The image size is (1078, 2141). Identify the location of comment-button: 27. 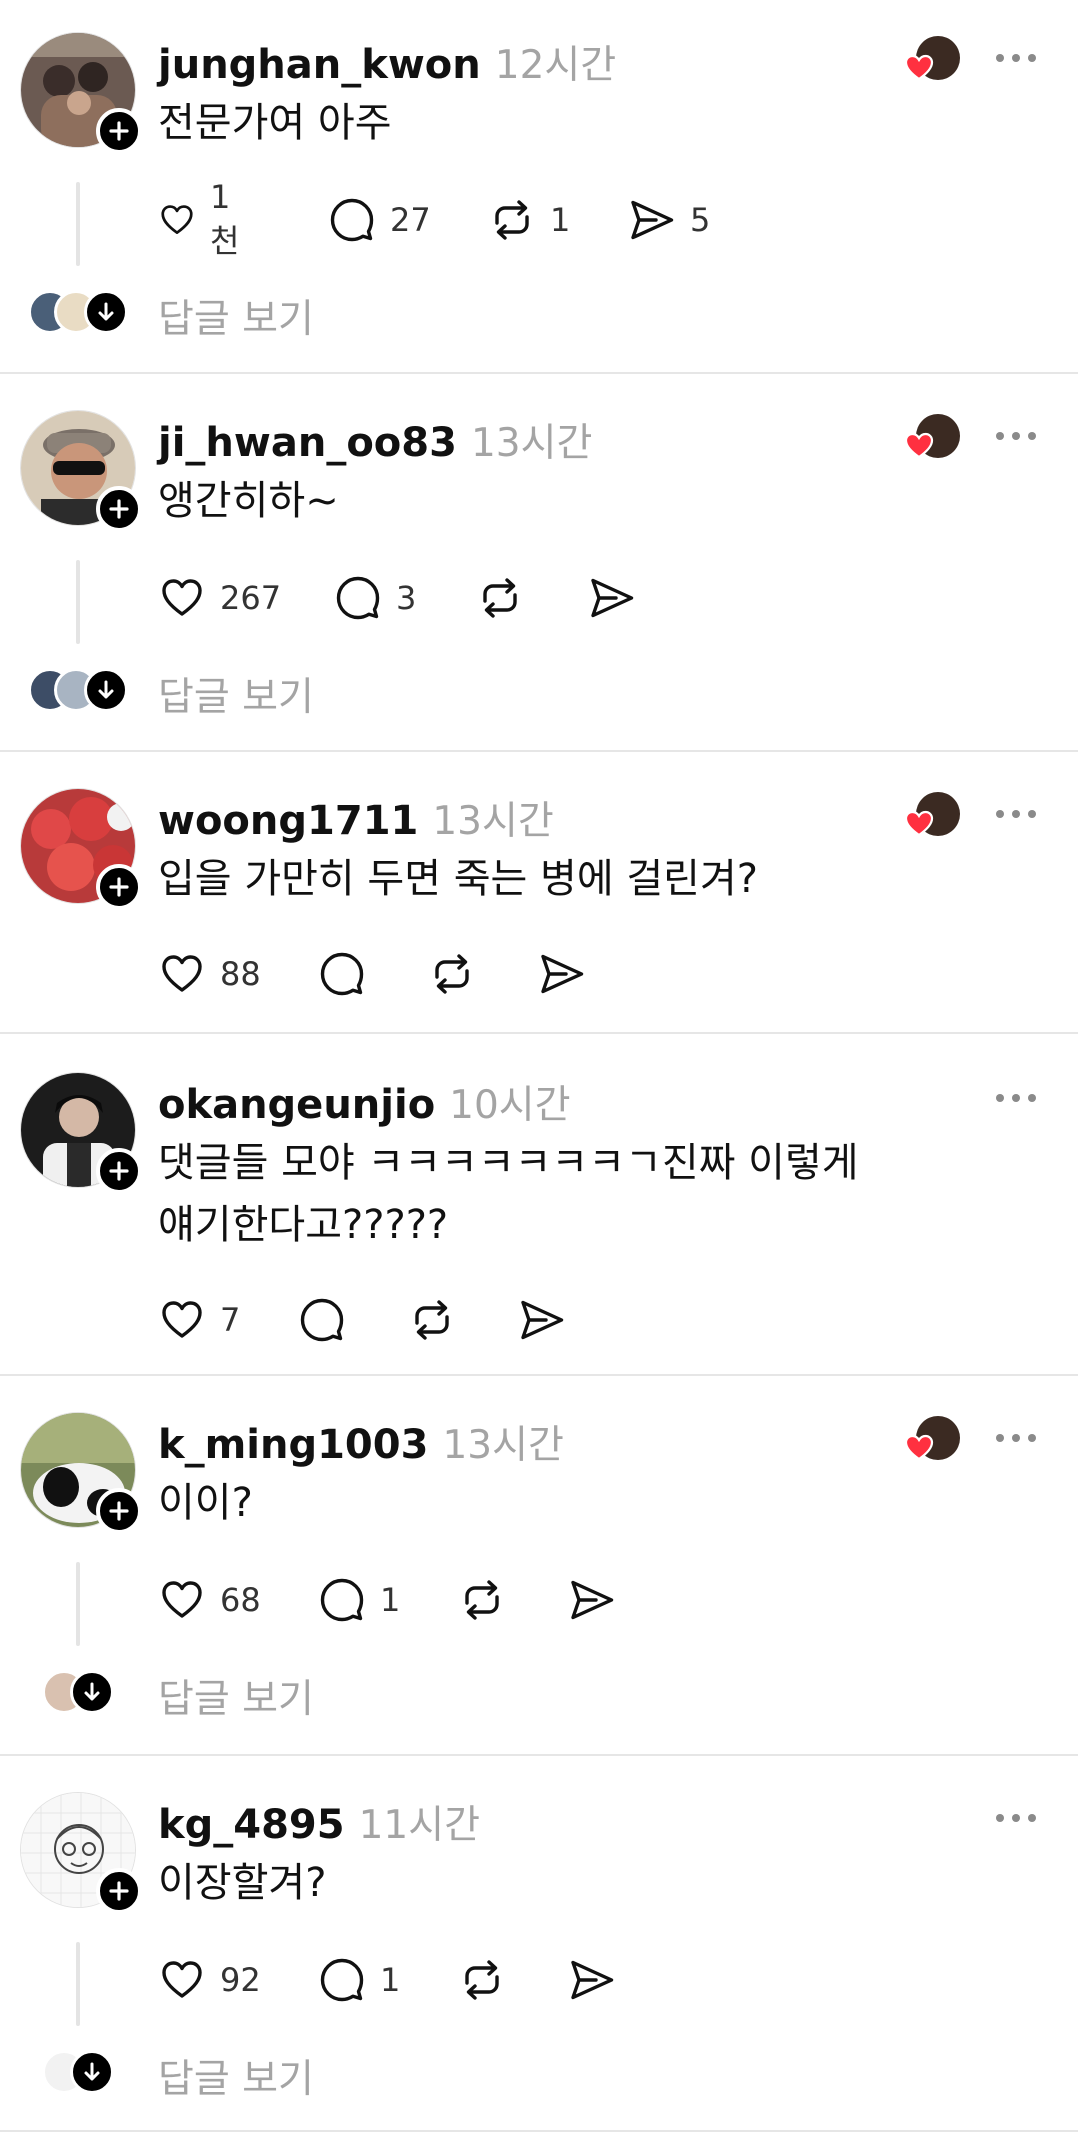
(379, 220).